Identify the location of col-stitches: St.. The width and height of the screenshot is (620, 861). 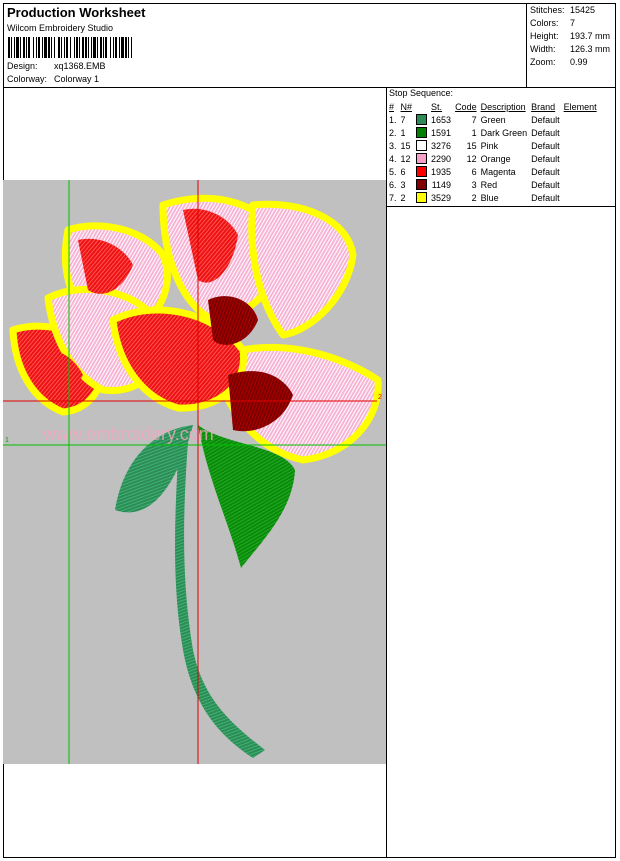
(437, 106).